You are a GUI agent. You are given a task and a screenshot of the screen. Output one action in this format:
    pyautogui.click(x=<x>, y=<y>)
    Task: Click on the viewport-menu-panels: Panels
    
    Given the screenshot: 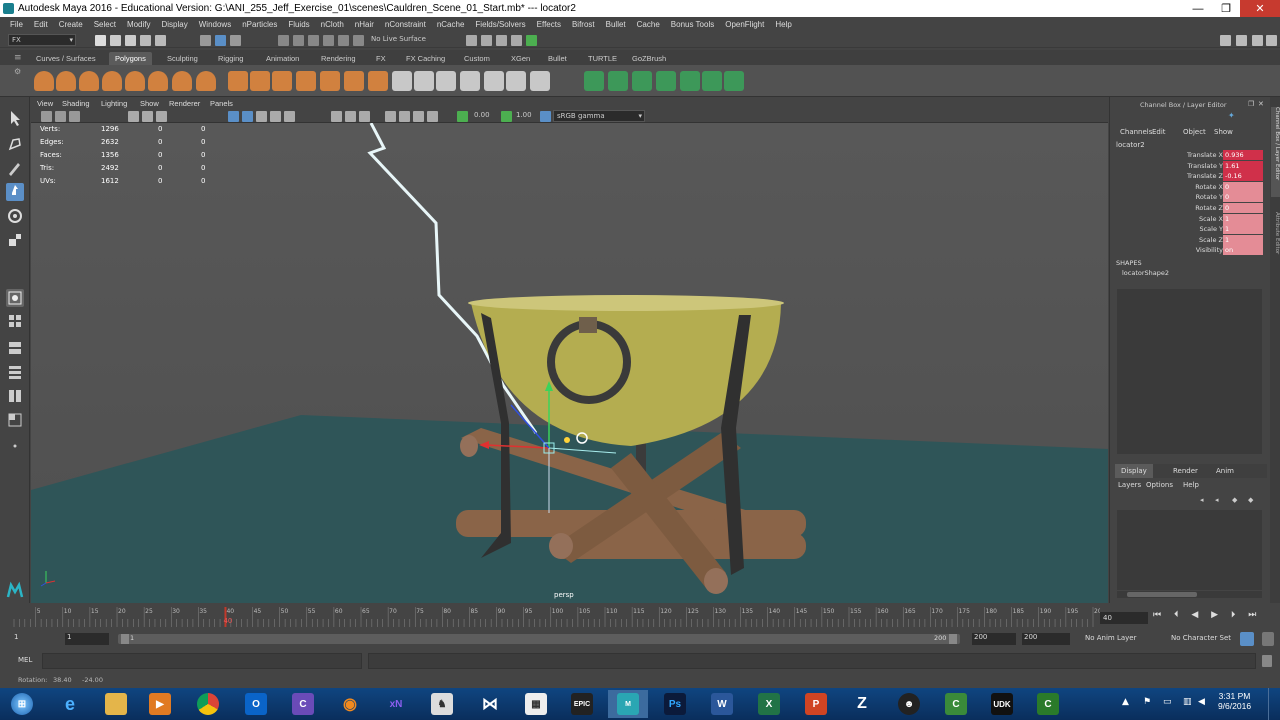 What is the action you would take?
    pyautogui.click(x=221, y=103)
    